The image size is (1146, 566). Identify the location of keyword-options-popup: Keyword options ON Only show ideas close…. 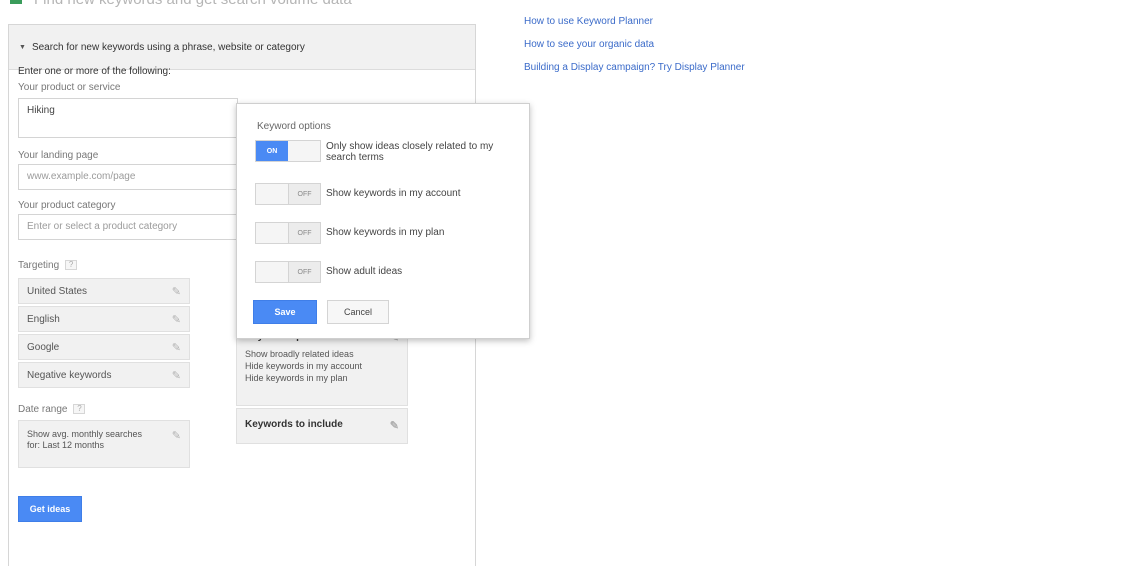
(383, 221).